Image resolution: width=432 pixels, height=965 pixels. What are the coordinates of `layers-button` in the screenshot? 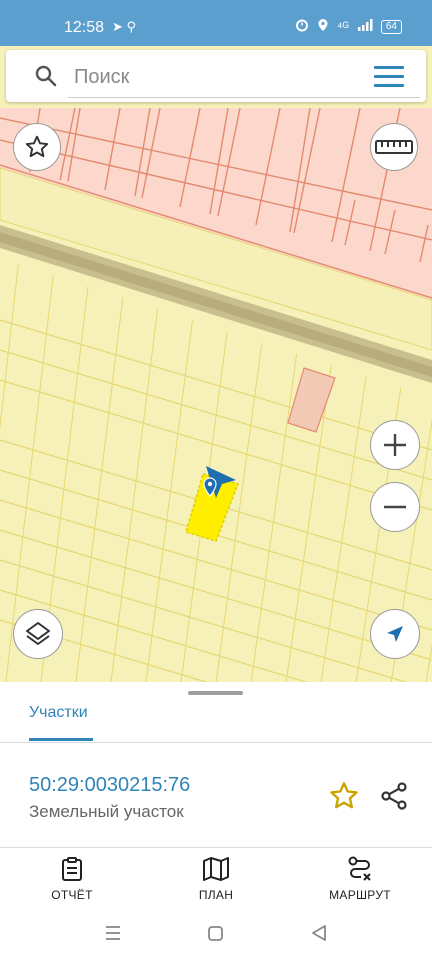 It's located at (38, 634).